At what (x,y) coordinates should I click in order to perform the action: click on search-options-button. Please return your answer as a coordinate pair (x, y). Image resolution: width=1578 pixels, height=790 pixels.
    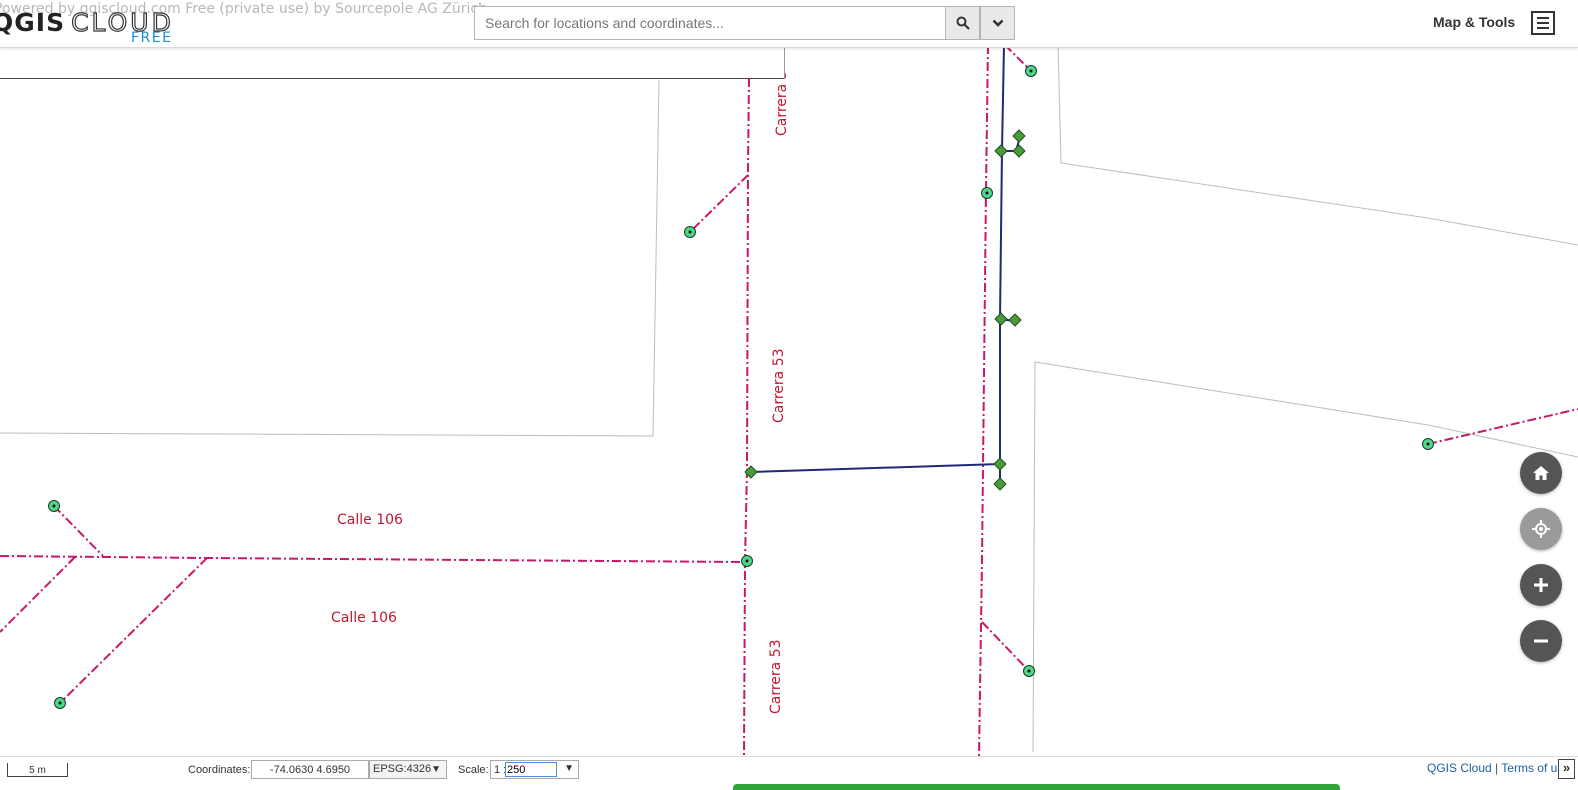
    Looking at the image, I should click on (997, 23).